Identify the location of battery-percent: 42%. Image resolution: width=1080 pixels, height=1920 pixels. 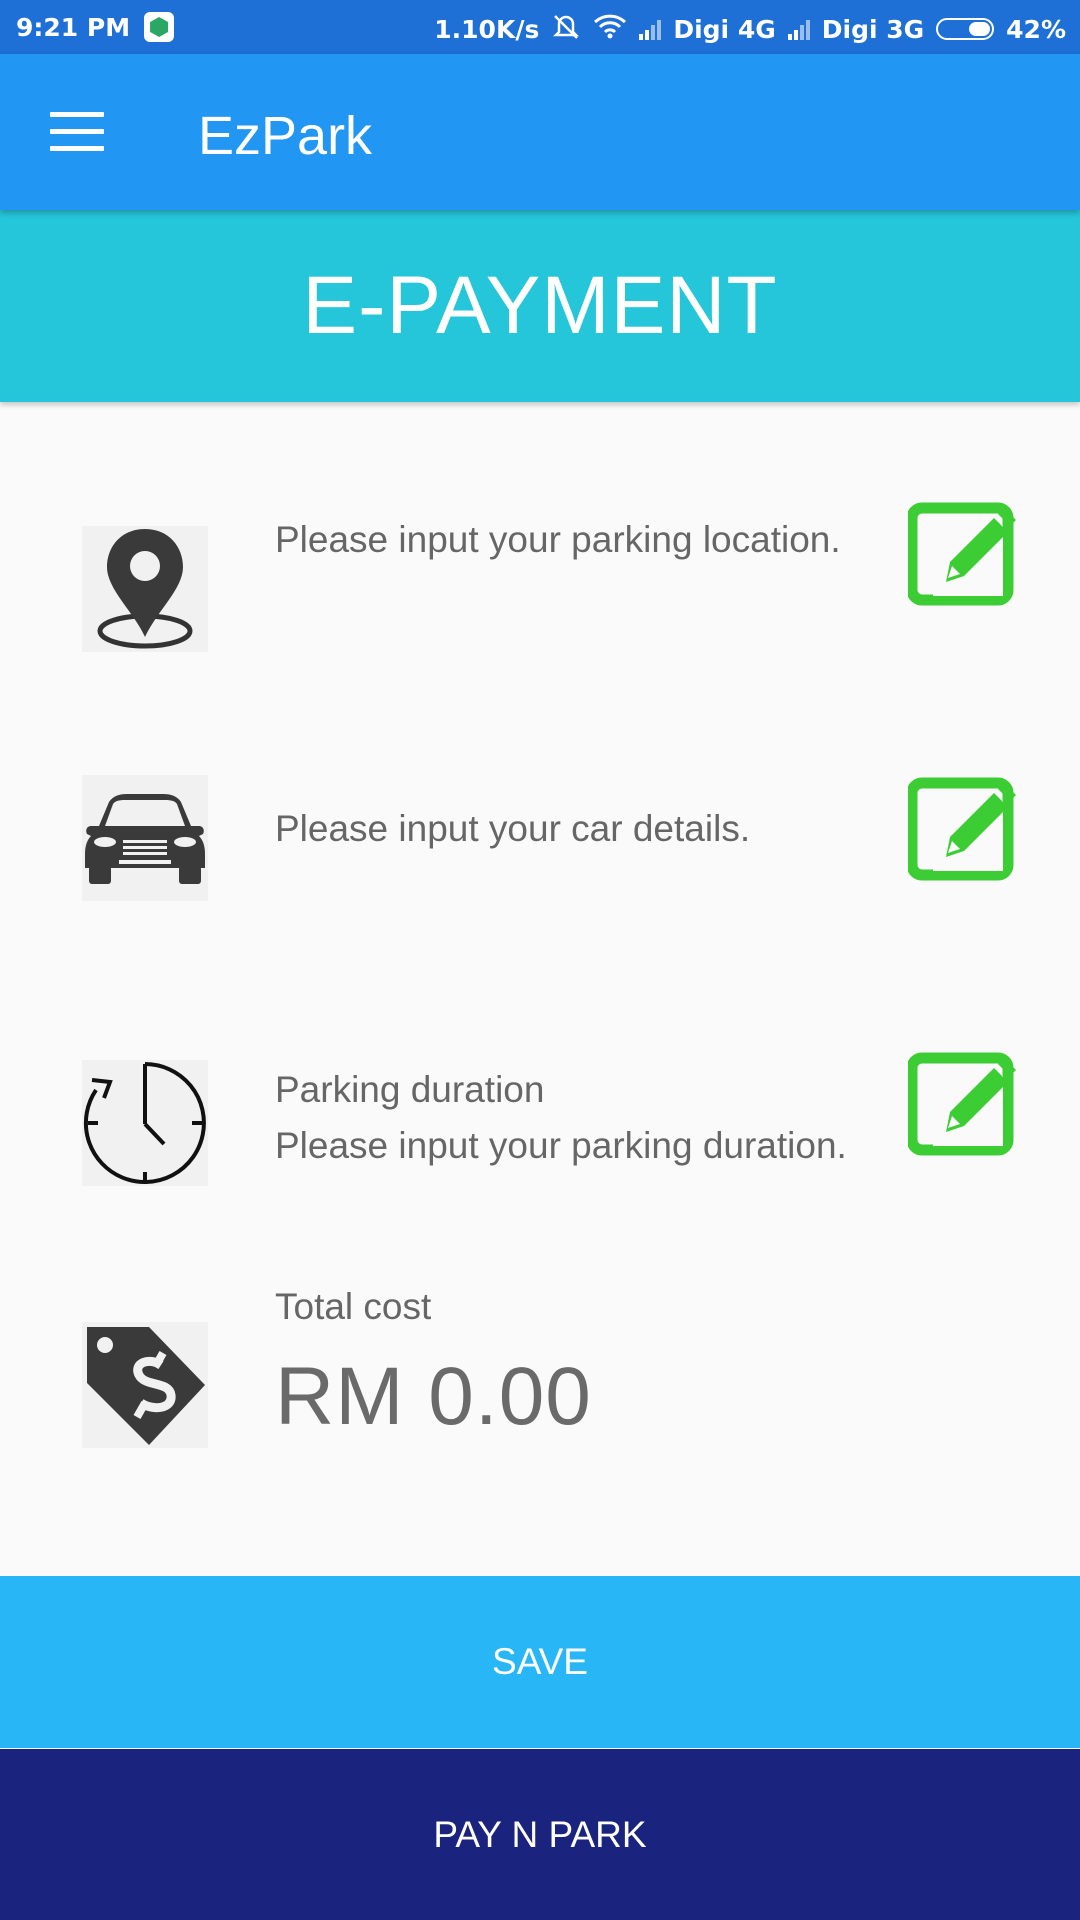
(1036, 29).